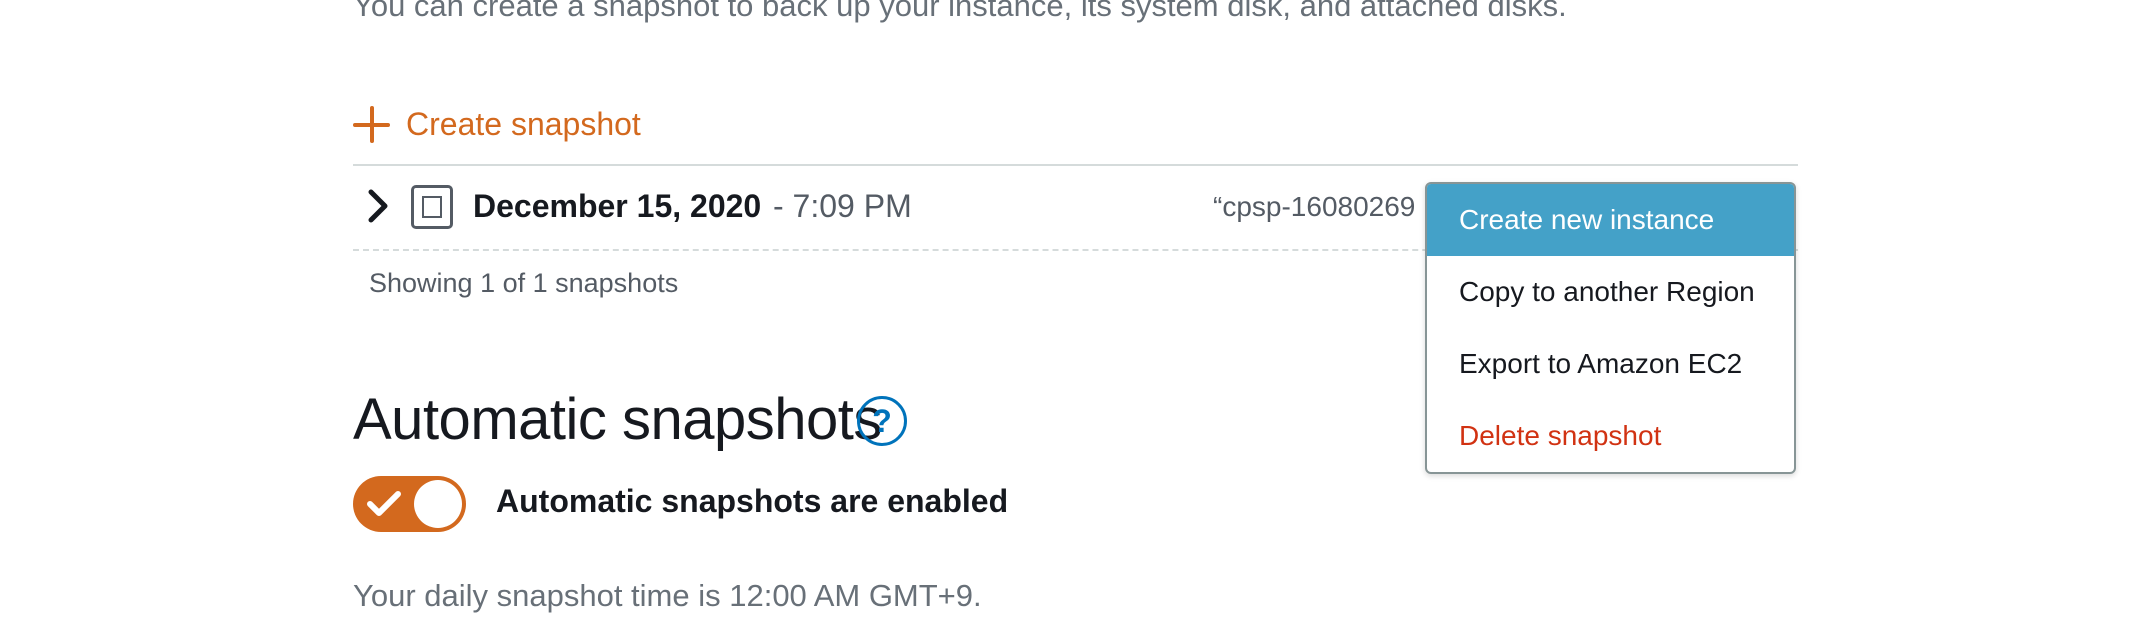 The height and width of the screenshot is (620, 2154). Describe the element at coordinates (1314, 206) in the screenshot. I see `snapshot-name: “cpsp-16080269` at that location.